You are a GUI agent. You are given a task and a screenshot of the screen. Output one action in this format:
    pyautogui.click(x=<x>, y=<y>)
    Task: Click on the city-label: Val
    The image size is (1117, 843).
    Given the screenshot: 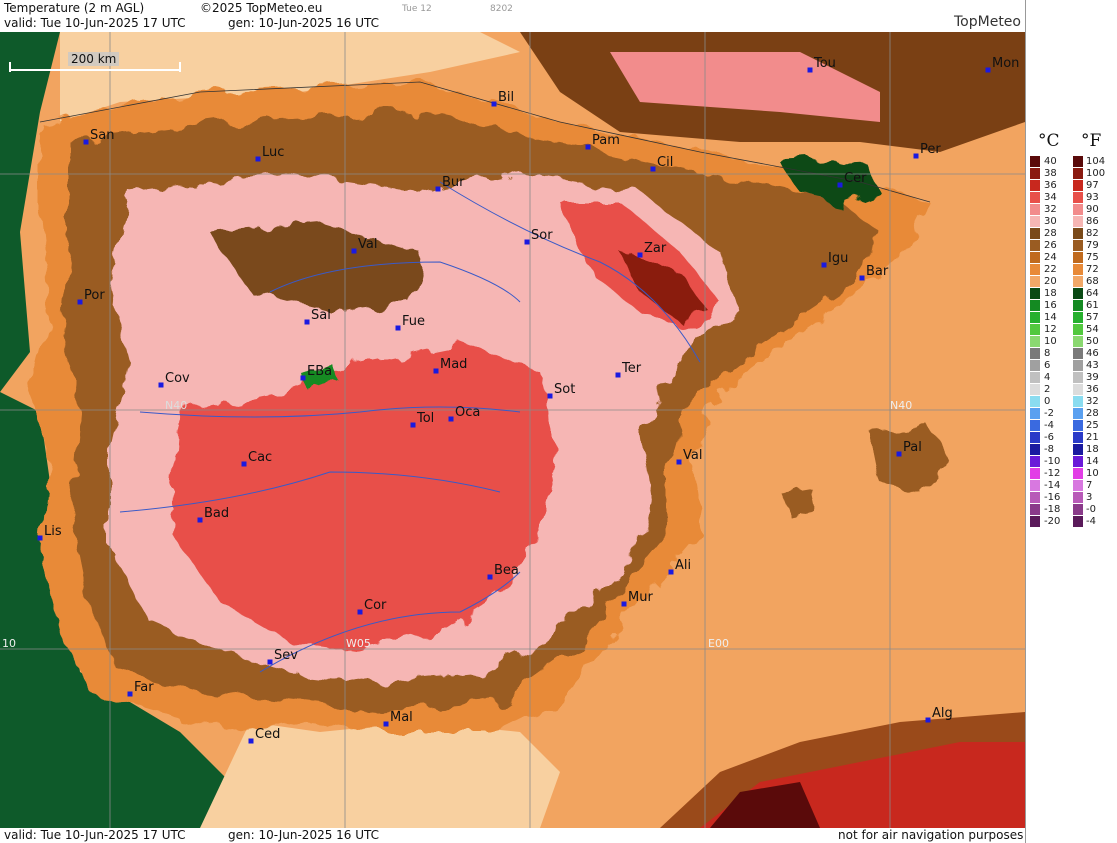 What is the action you would take?
    pyautogui.click(x=692, y=455)
    